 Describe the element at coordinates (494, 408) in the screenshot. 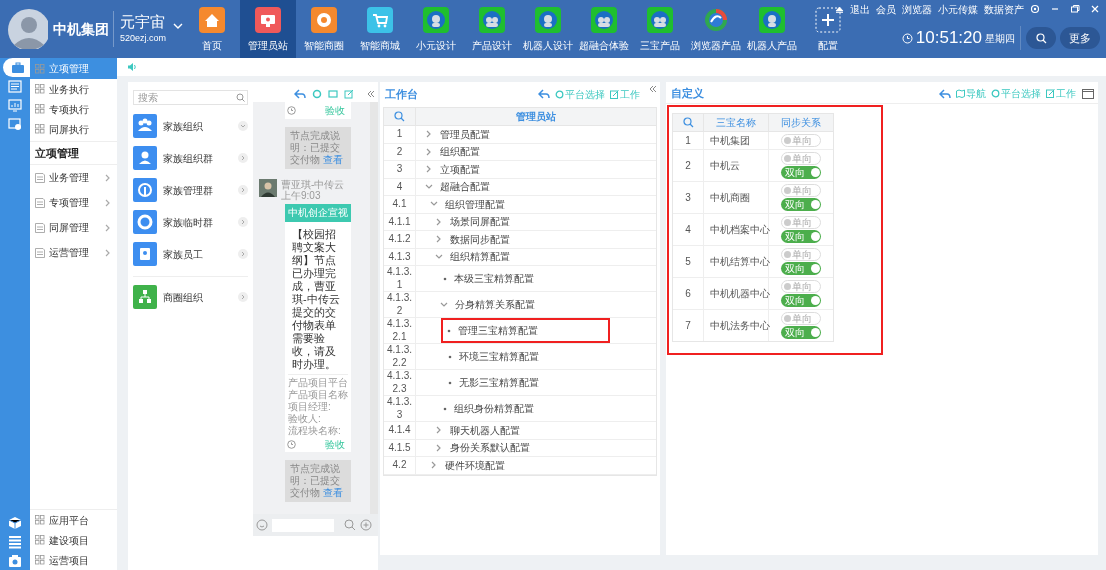

I see `tree-item: 组织身份精算配置` at that location.